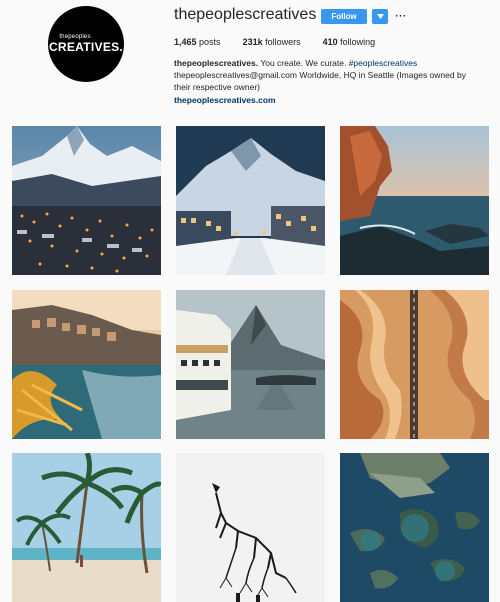  I want to click on islands-aerial-image, so click(414, 527).